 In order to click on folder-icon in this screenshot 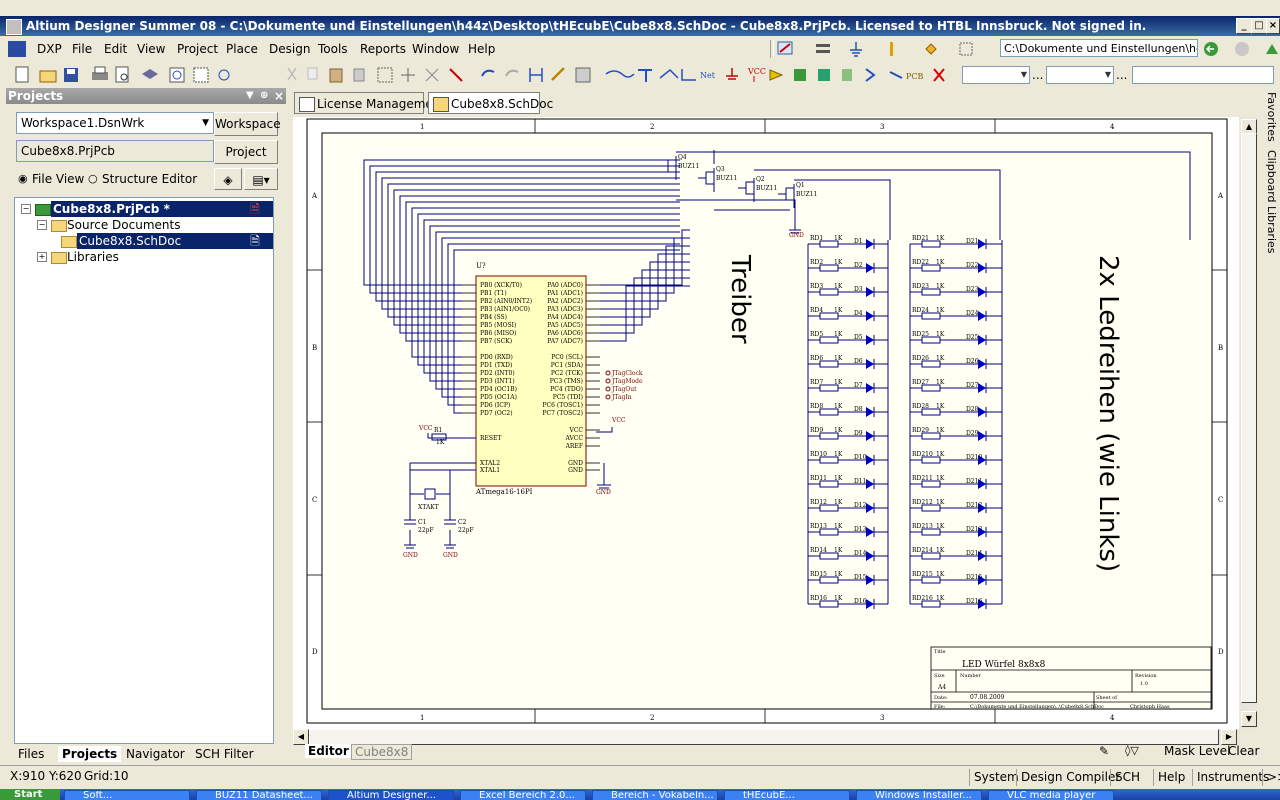, I will do `click(59, 226)`.